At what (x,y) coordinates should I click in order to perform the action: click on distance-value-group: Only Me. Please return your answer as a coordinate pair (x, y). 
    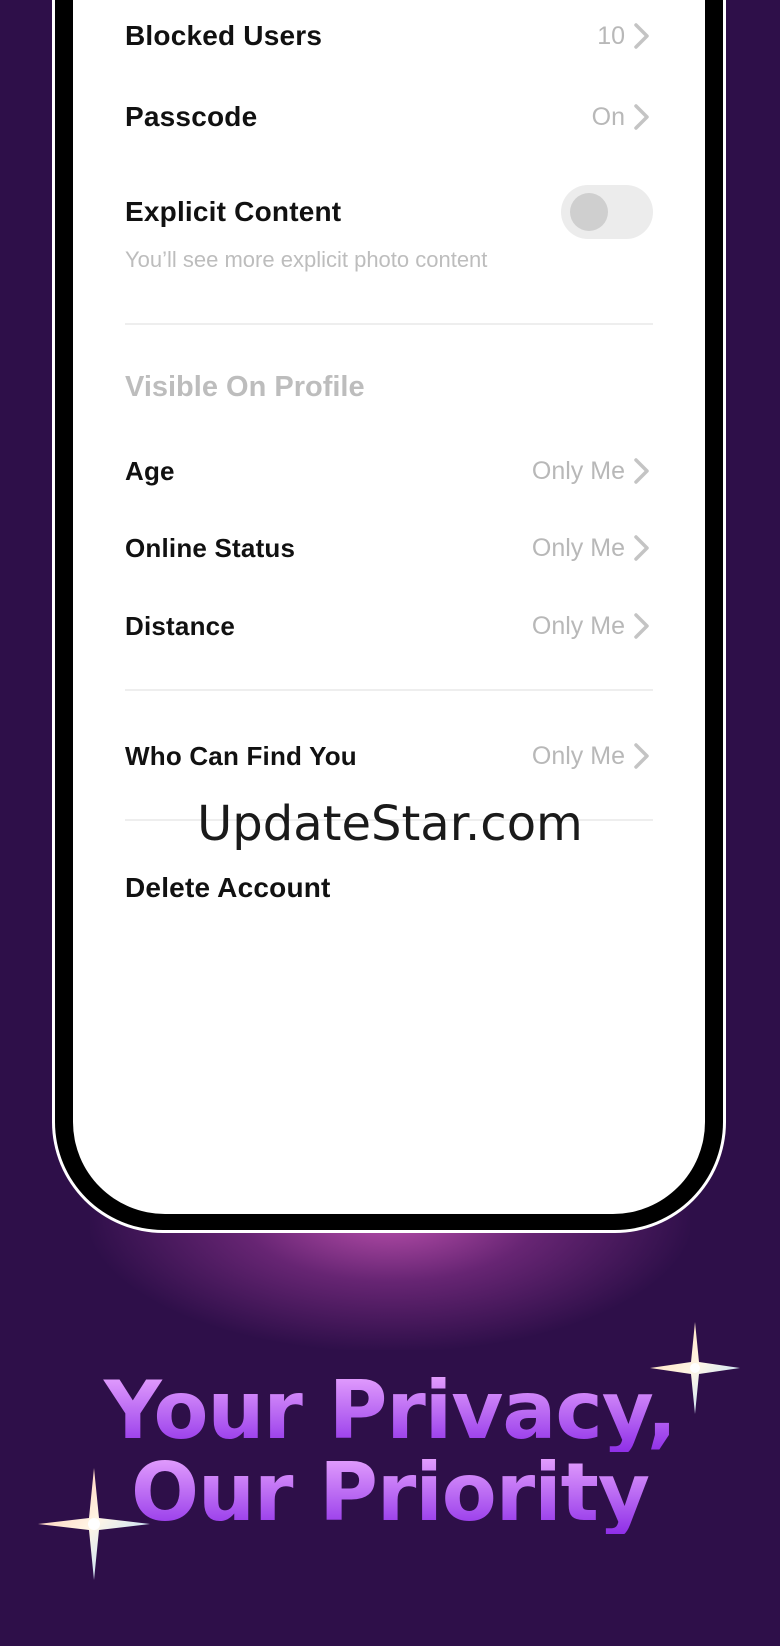
    Looking at the image, I should click on (592, 626).